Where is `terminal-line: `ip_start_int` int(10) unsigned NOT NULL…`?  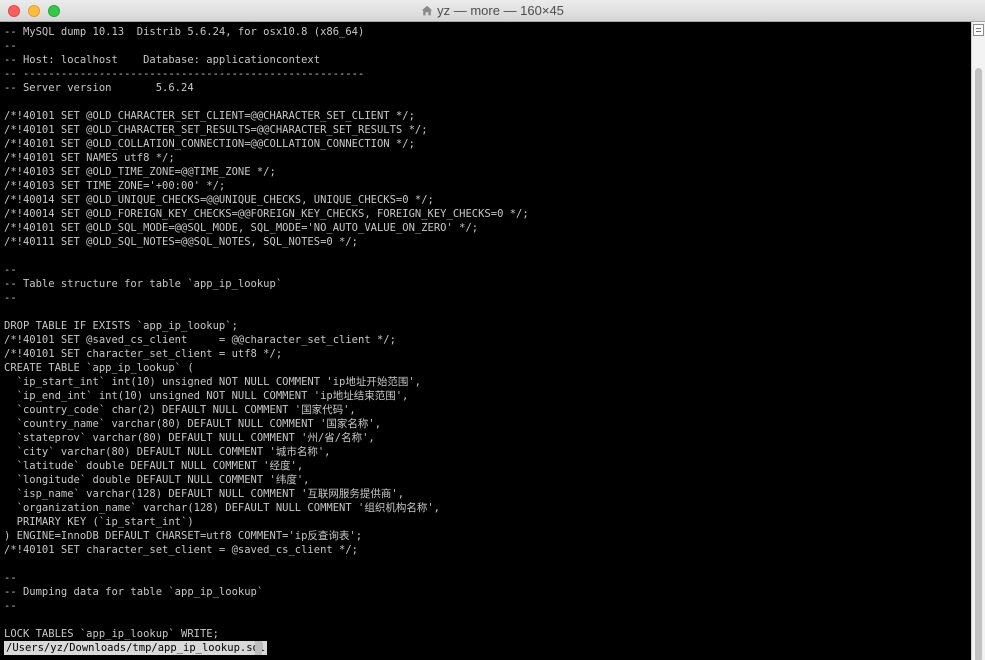 terminal-line: `ip_start_int` int(10) unsigned NOT NULL… is located at coordinates (213, 382).